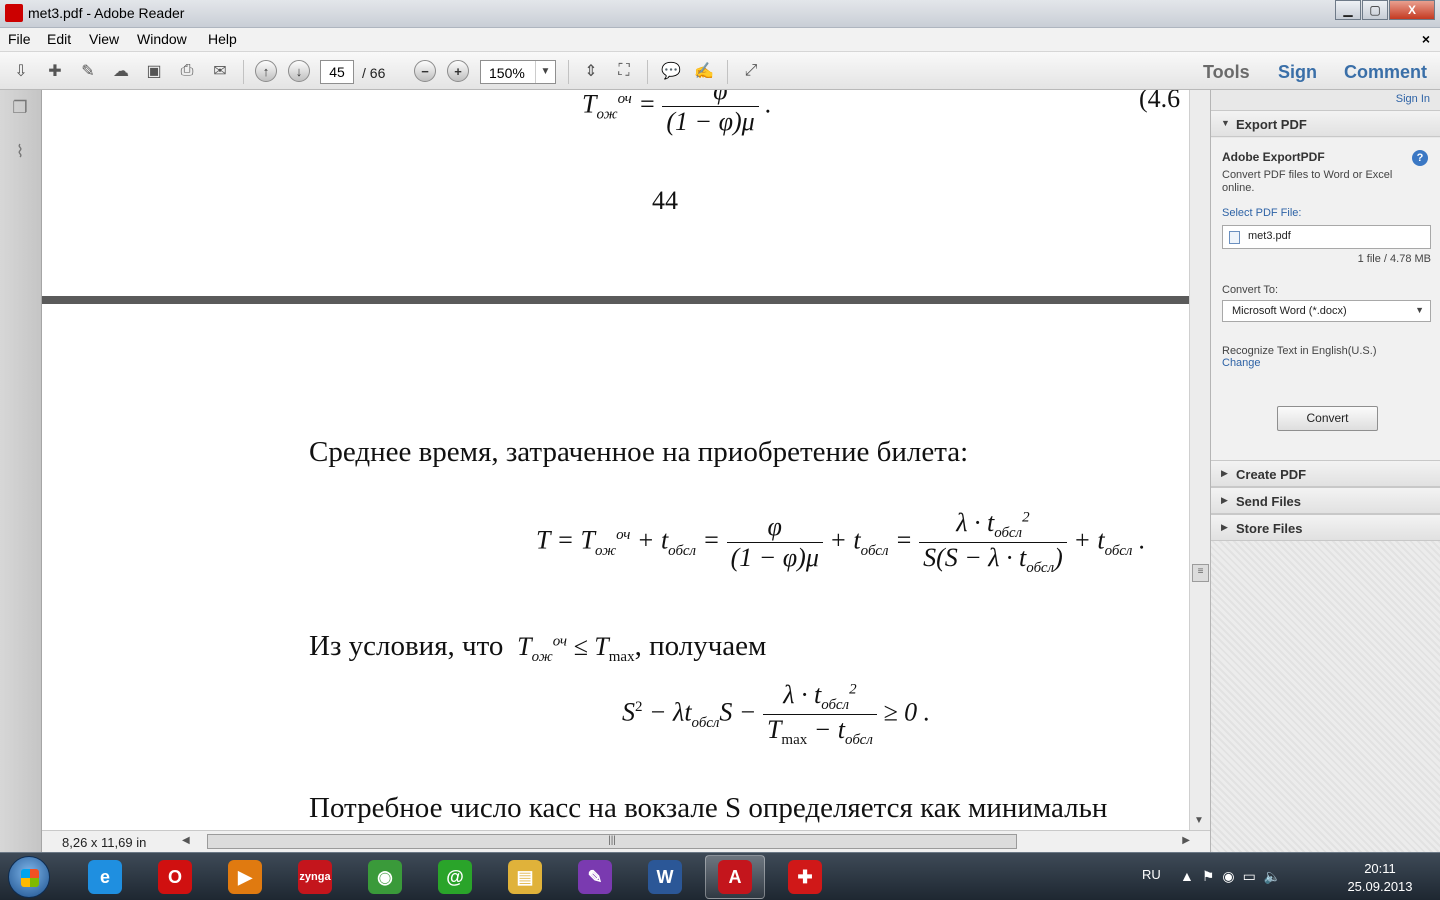 Image resolution: width=1440 pixels, height=900 pixels. Describe the element at coordinates (1271, 124) in the screenshot. I see `section-label: Export PDF` at that location.